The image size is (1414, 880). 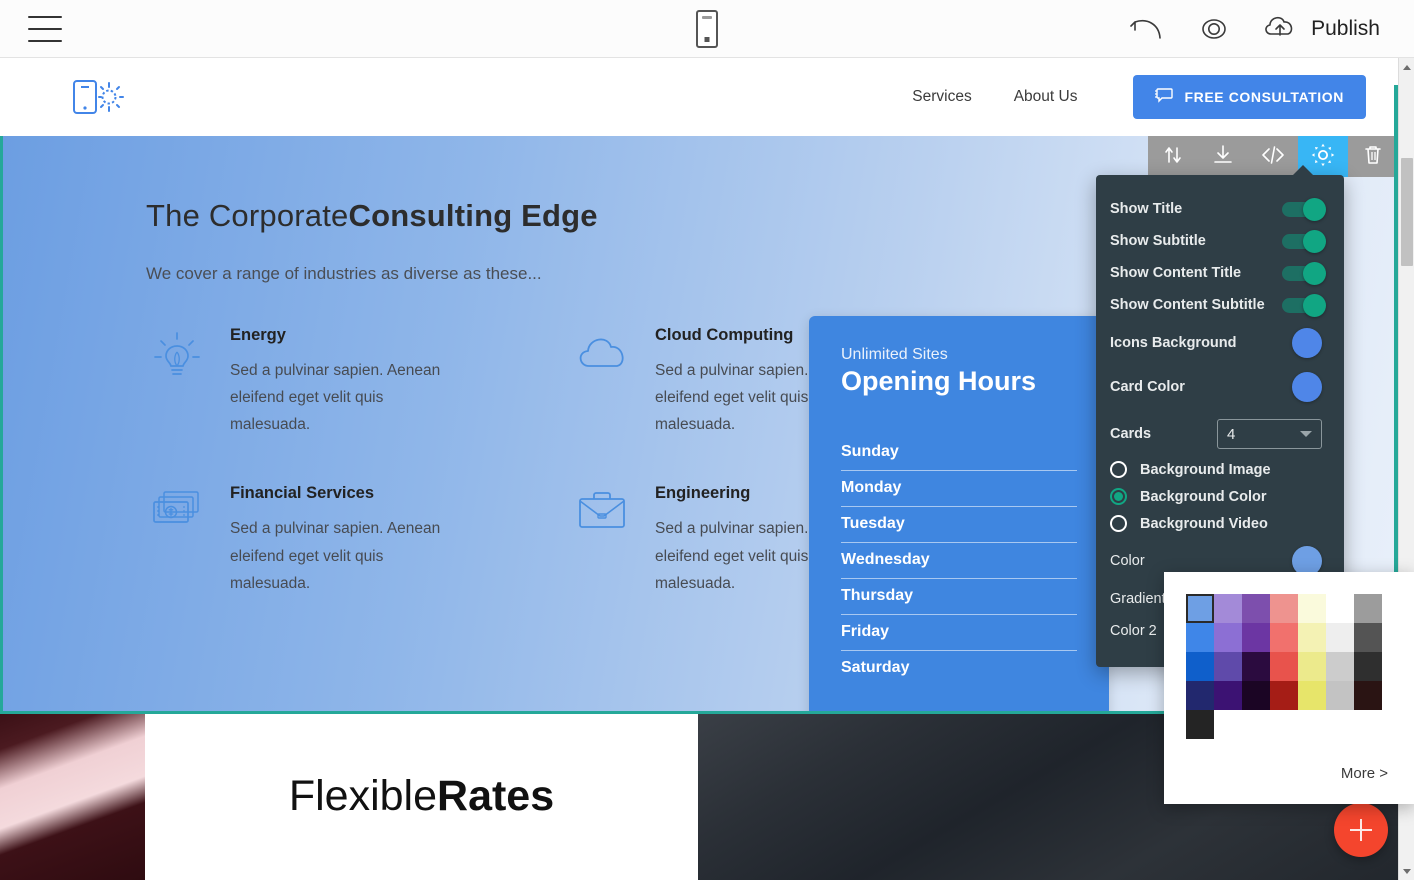 I want to click on setting-show-subtitle: Show Subtitle, so click(x=1220, y=241).